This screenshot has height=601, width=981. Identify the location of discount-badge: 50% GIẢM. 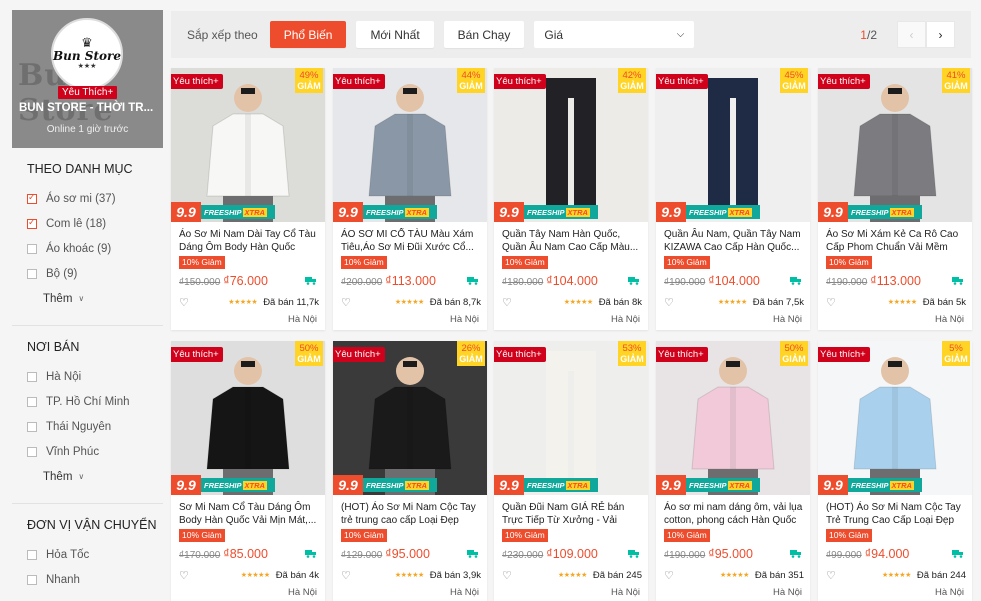
(794, 353).